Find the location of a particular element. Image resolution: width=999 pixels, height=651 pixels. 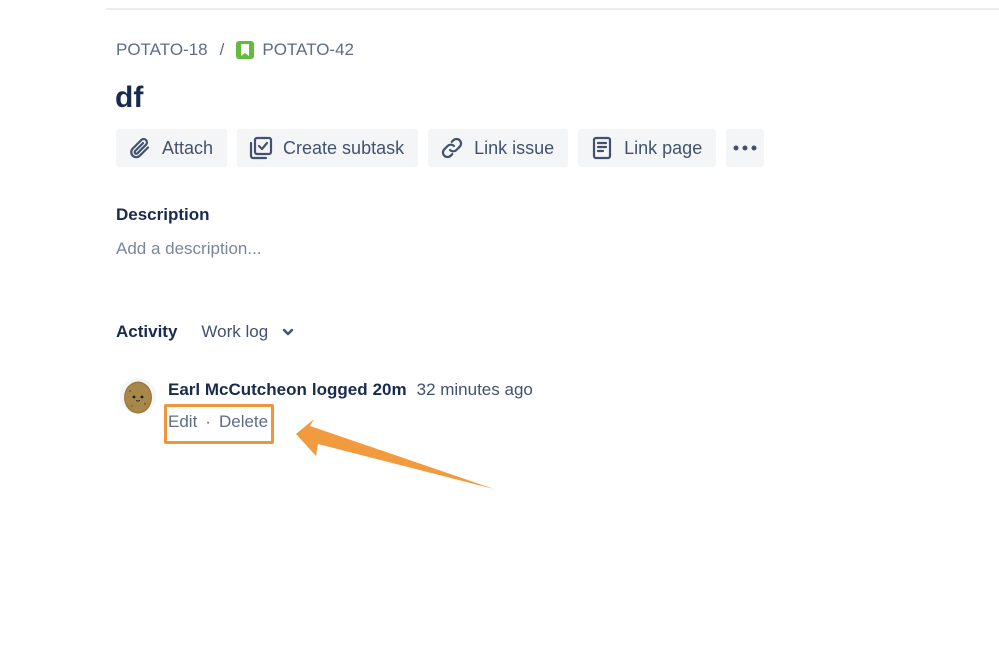

breadcrumb-current-issue: POTATO-42 is located at coordinates (308, 50).